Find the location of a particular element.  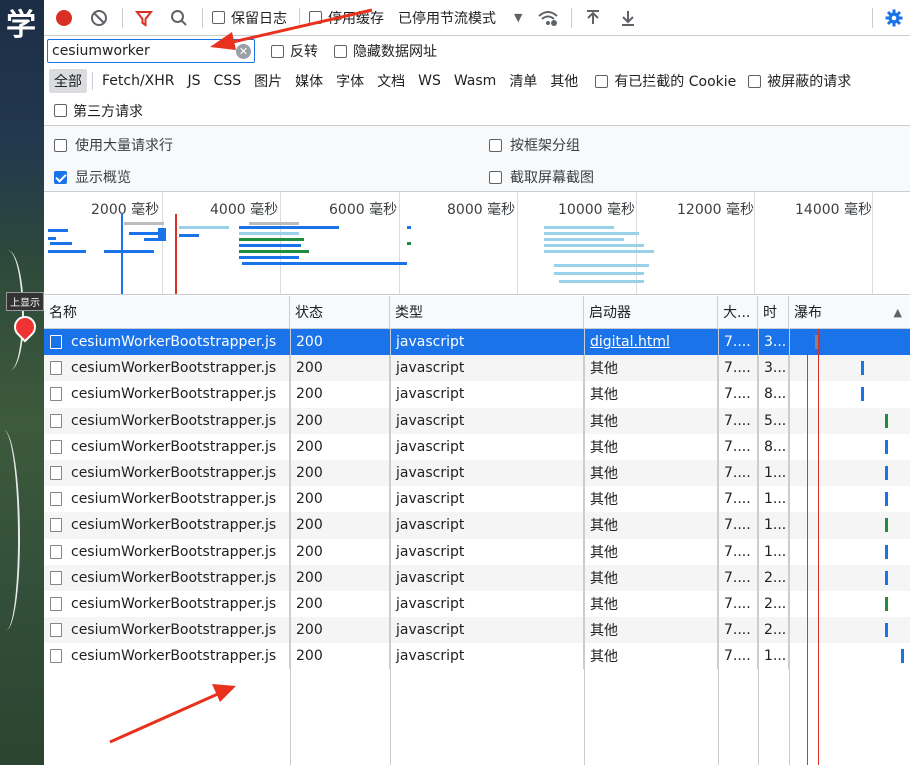

initiator-text: digital.html is located at coordinates (630, 342).